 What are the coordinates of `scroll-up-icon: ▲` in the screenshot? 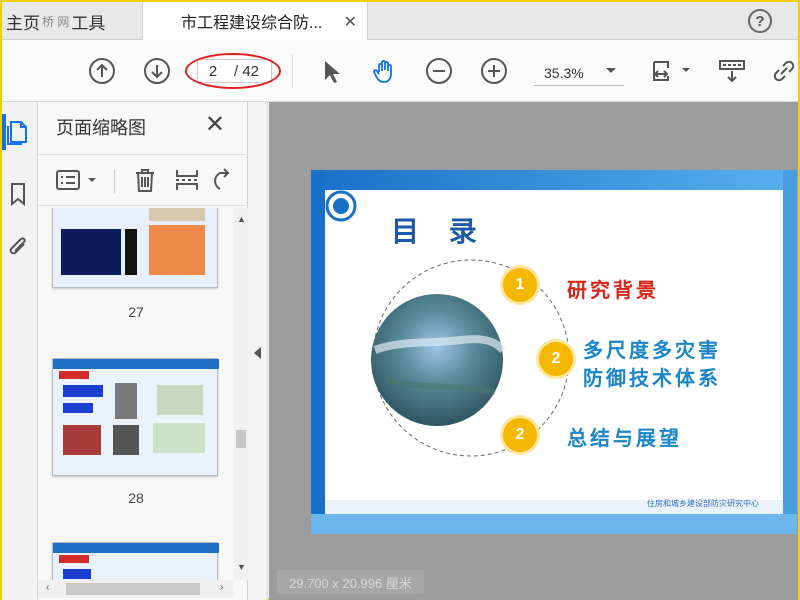 It's located at (241, 219).